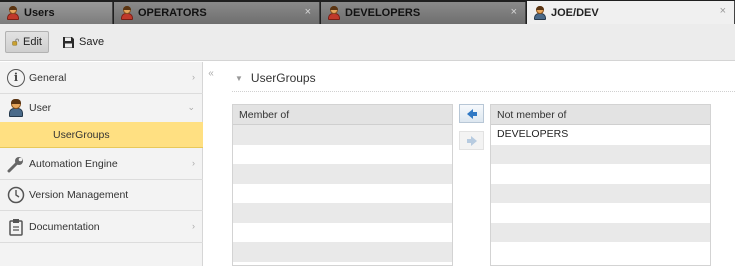  Describe the element at coordinates (101, 78) in the screenshot. I see `sidebar-item-general: i General ›` at that location.